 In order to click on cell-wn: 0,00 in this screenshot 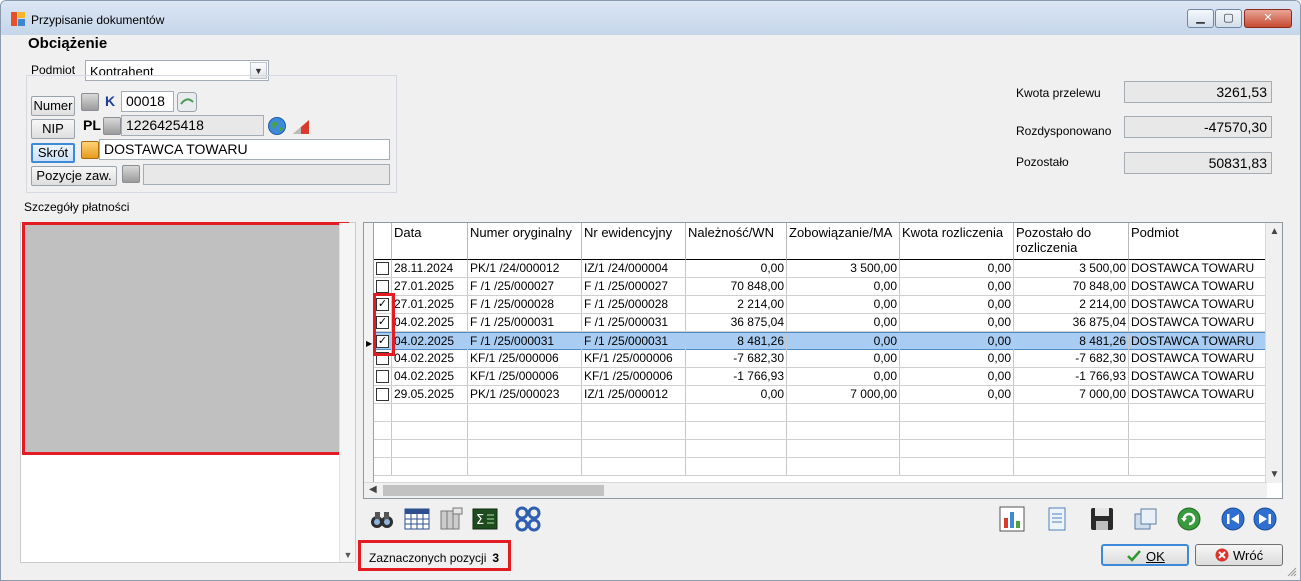, I will do `click(736, 394)`.